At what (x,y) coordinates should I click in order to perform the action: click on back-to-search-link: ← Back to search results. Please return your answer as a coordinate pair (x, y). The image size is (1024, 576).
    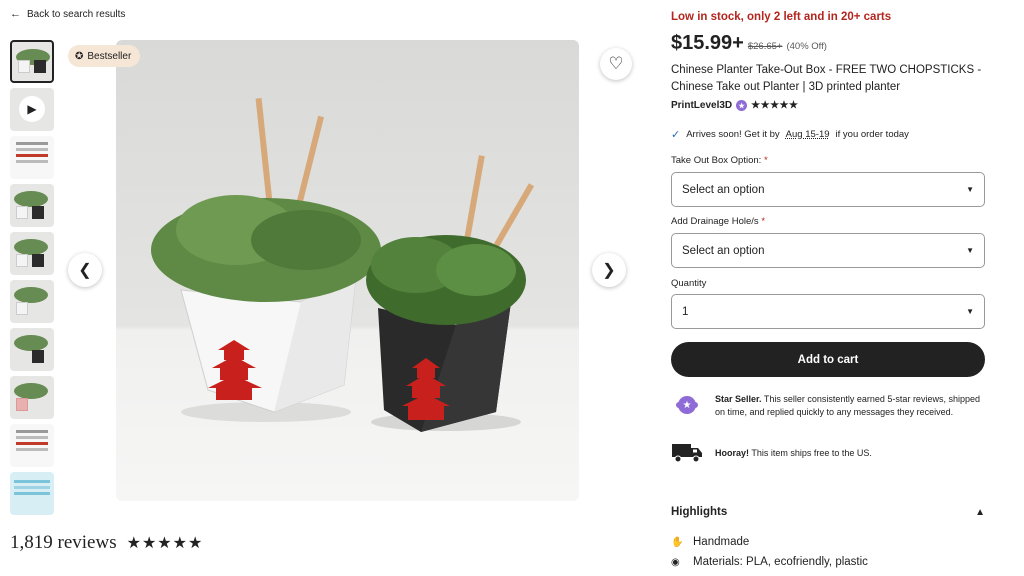
    Looking at the image, I should click on (68, 14).